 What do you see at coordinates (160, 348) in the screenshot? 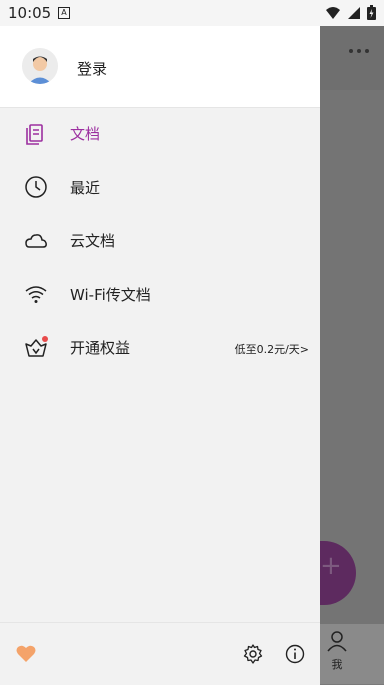
I see `menu-item-vip: 开通权益 低至0.2元/天>` at bounding box center [160, 348].